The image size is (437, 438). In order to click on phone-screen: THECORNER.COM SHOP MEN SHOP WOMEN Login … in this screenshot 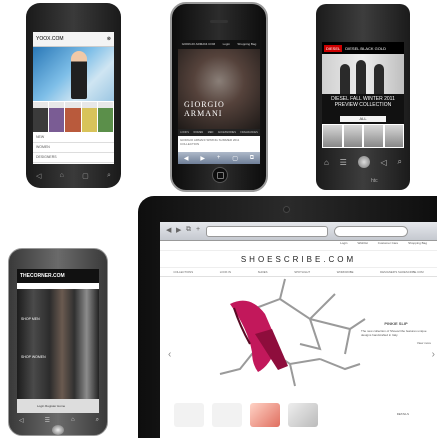, I will do `click(58, 341)`.